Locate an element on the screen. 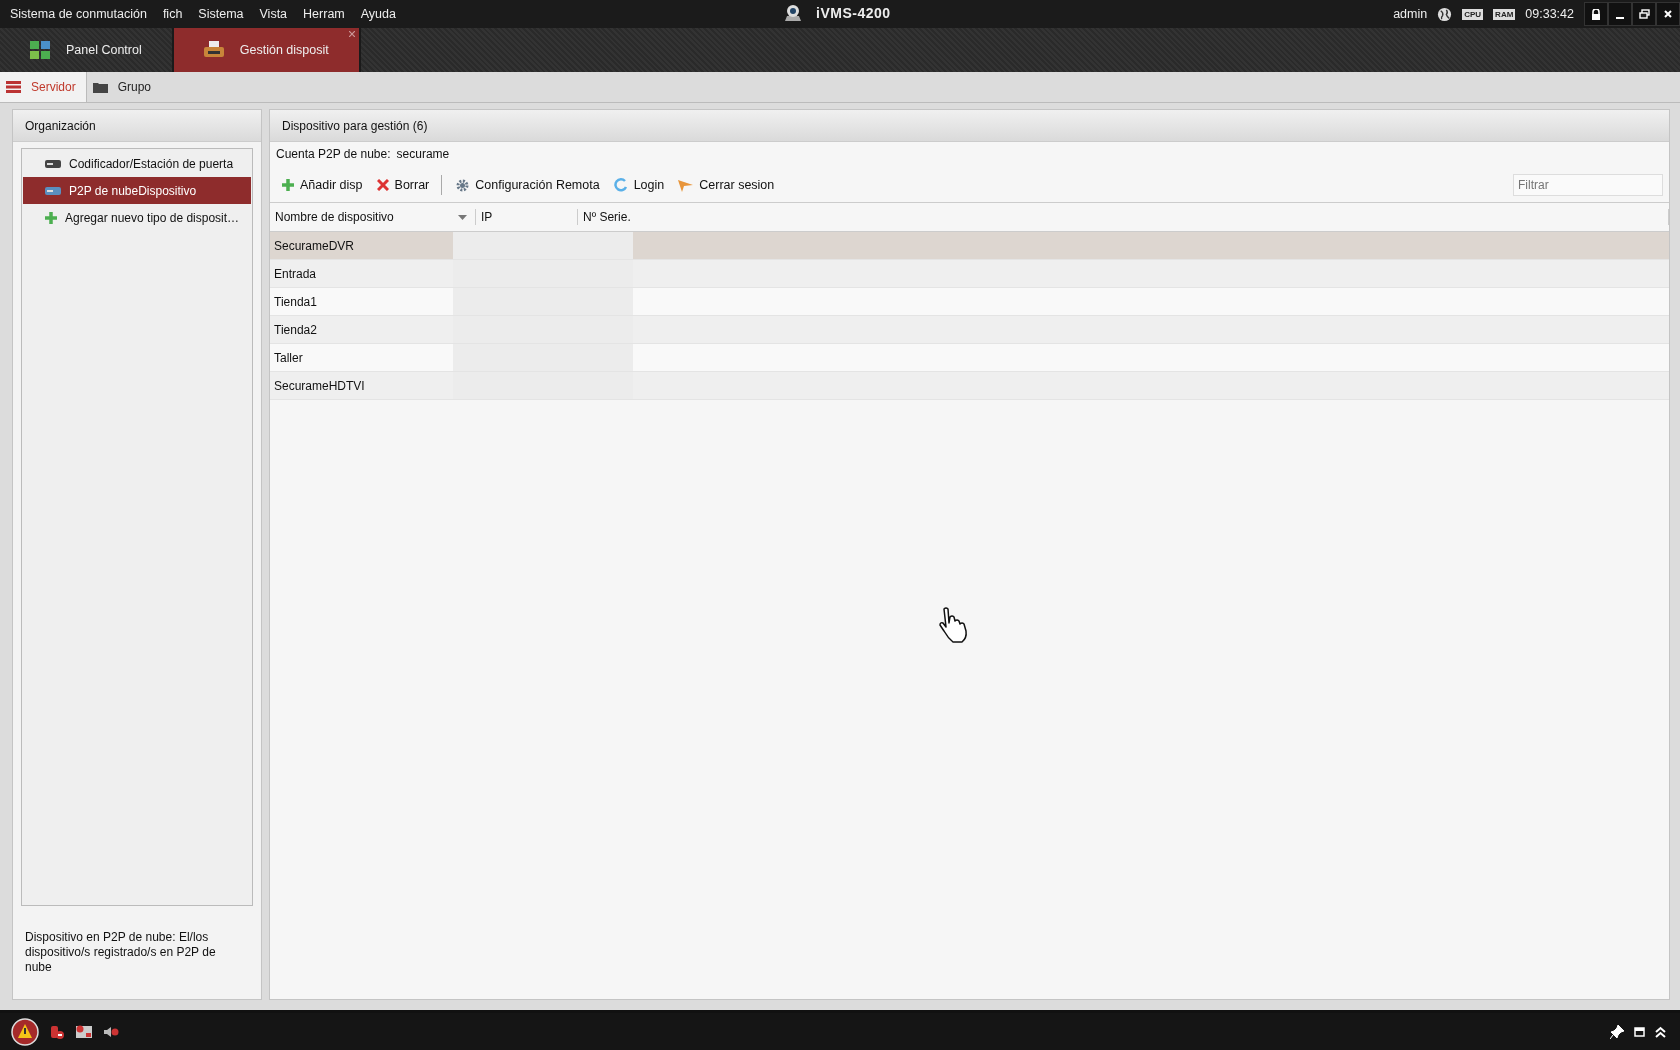 Image resolution: width=1680 pixels, height=1050 pixels. column-header: Nº Serie. is located at coordinates (1123, 217).